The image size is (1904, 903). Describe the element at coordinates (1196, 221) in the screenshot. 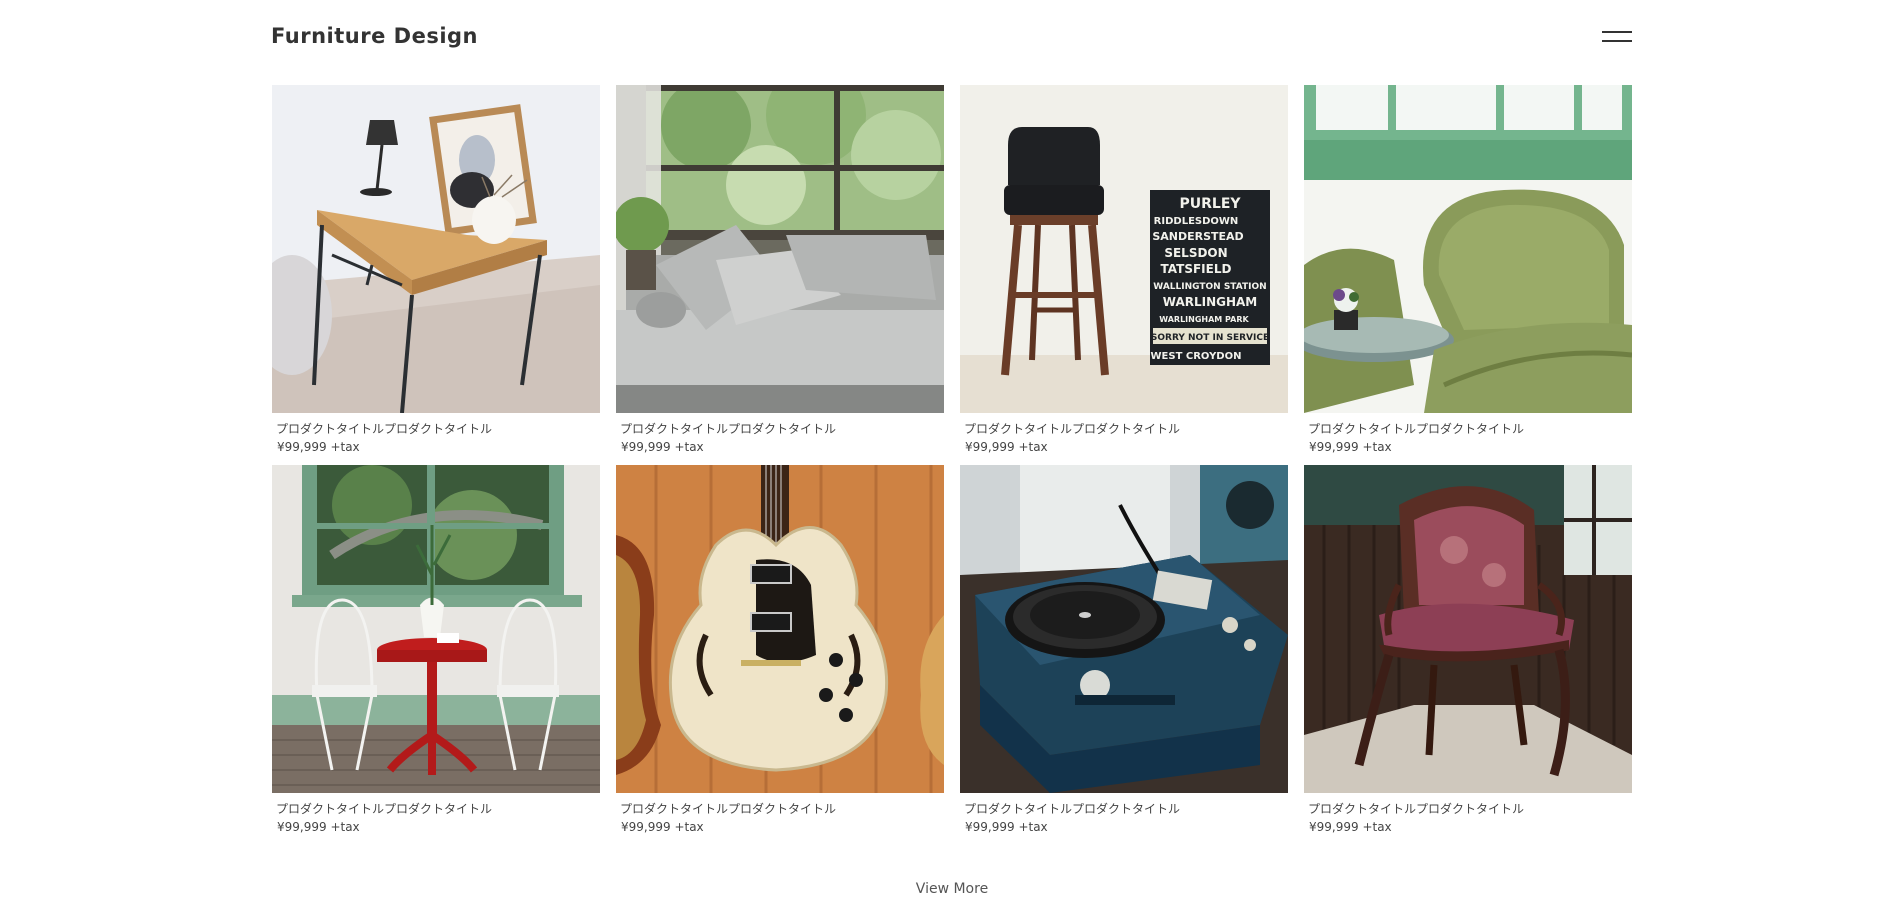

I see `sign-line: RIDDLESDOWN` at that location.